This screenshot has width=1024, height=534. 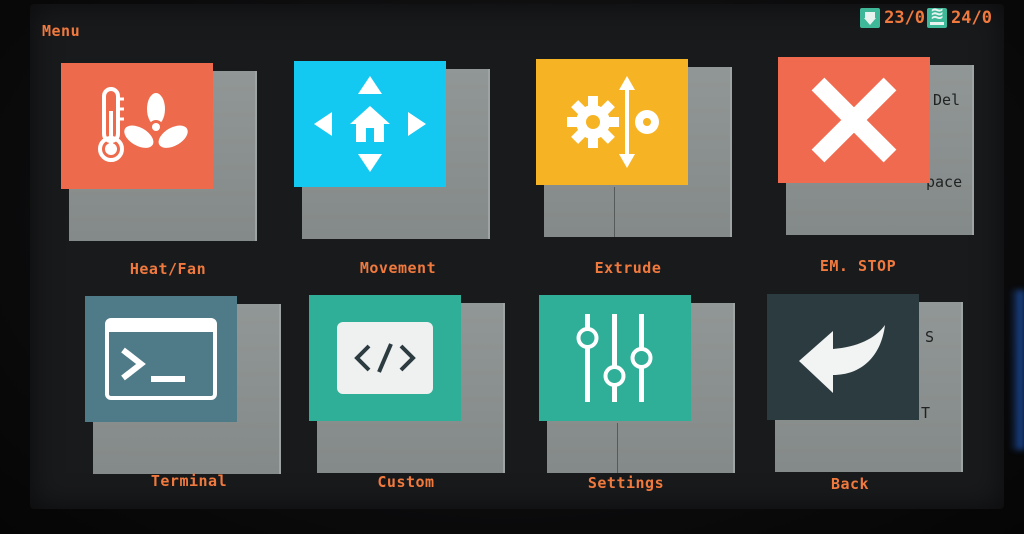 I want to click on tile-terminal, so click(x=183, y=385).